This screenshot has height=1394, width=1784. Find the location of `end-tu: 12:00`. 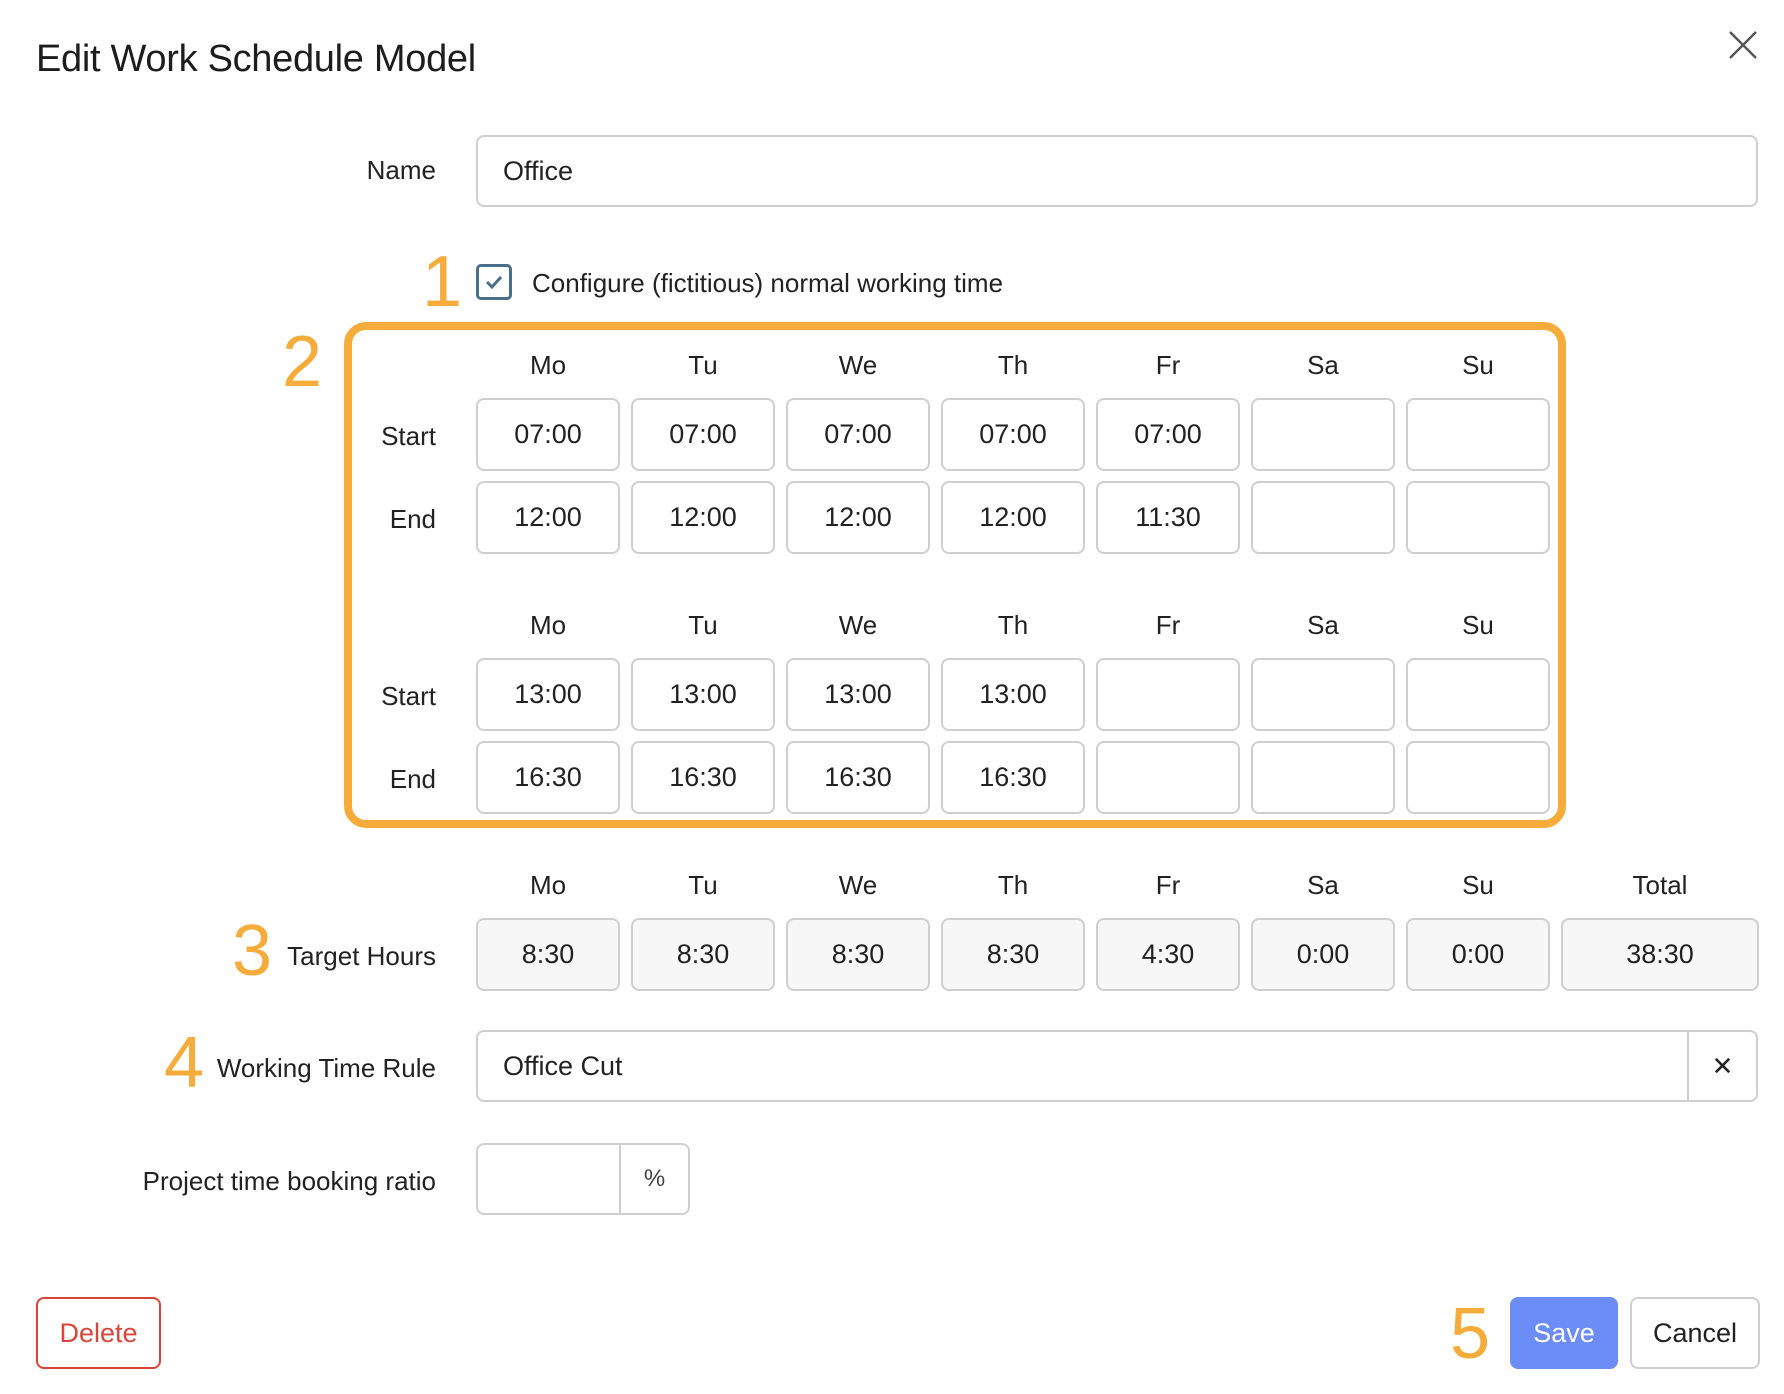

end-tu: 12:00 is located at coordinates (703, 517).